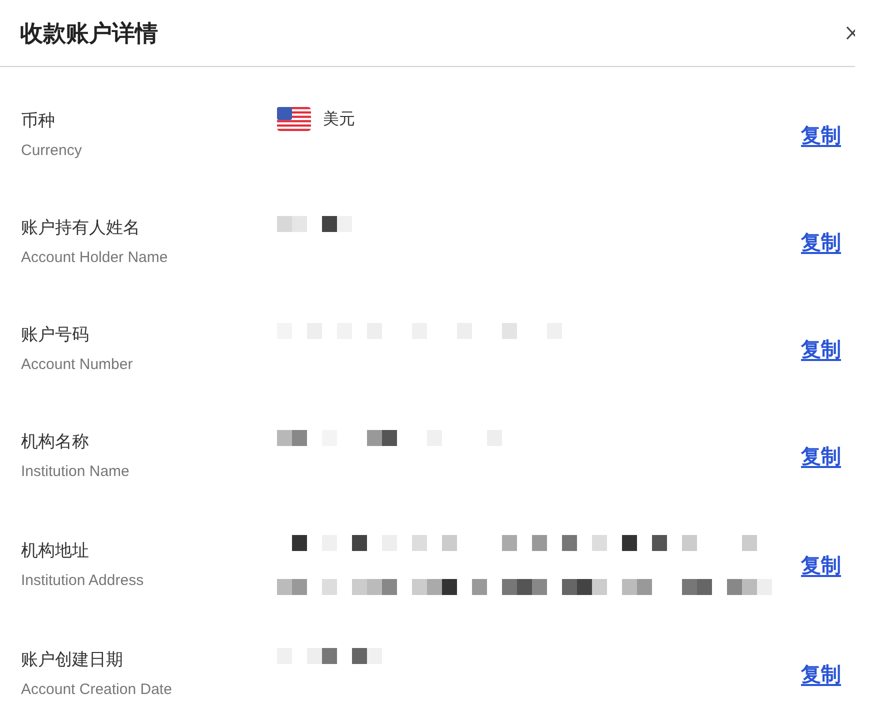 Image resolution: width=869 pixels, height=707 pixels. Describe the element at coordinates (77, 365) in the screenshot. I see `field-label-english: Account Number` at that location.